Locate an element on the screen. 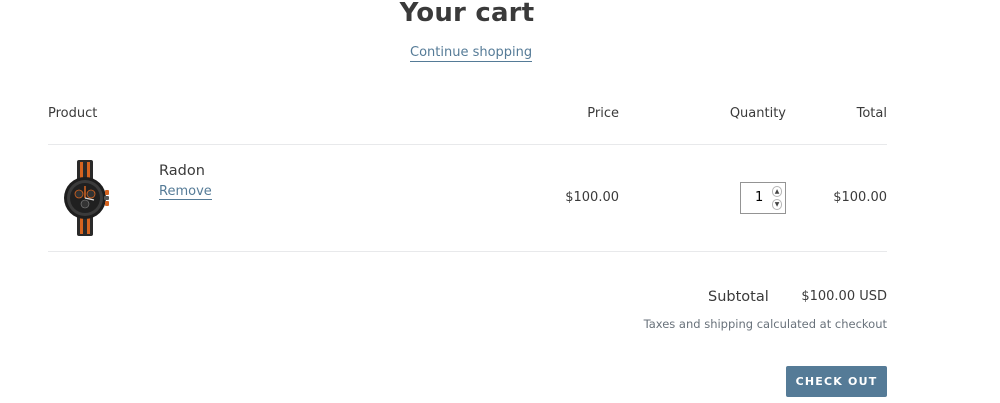 The height and width of the screenshot is (403, 1000). subtotal-value: $100.00 USD is located at coordinates (844, 296).